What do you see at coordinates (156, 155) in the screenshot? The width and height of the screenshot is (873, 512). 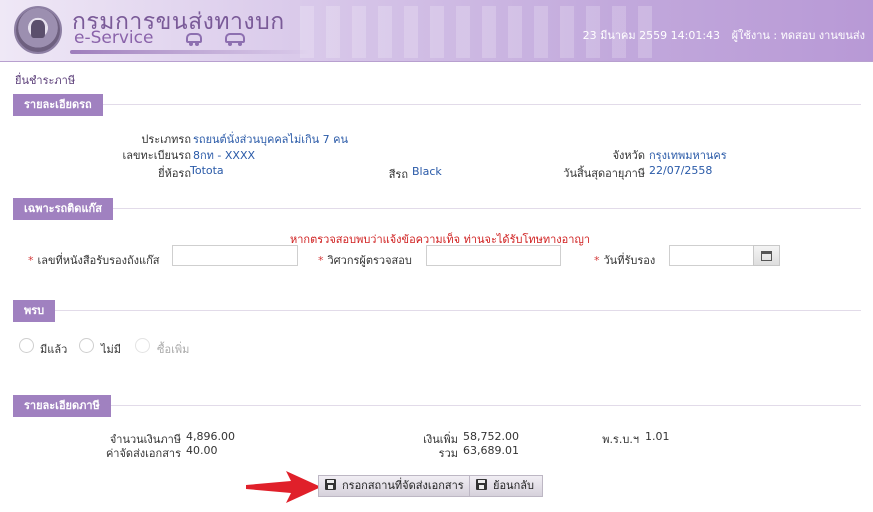 I see `plate-label: เลขทะเบียนรถ` at bounding box center [156, 155].